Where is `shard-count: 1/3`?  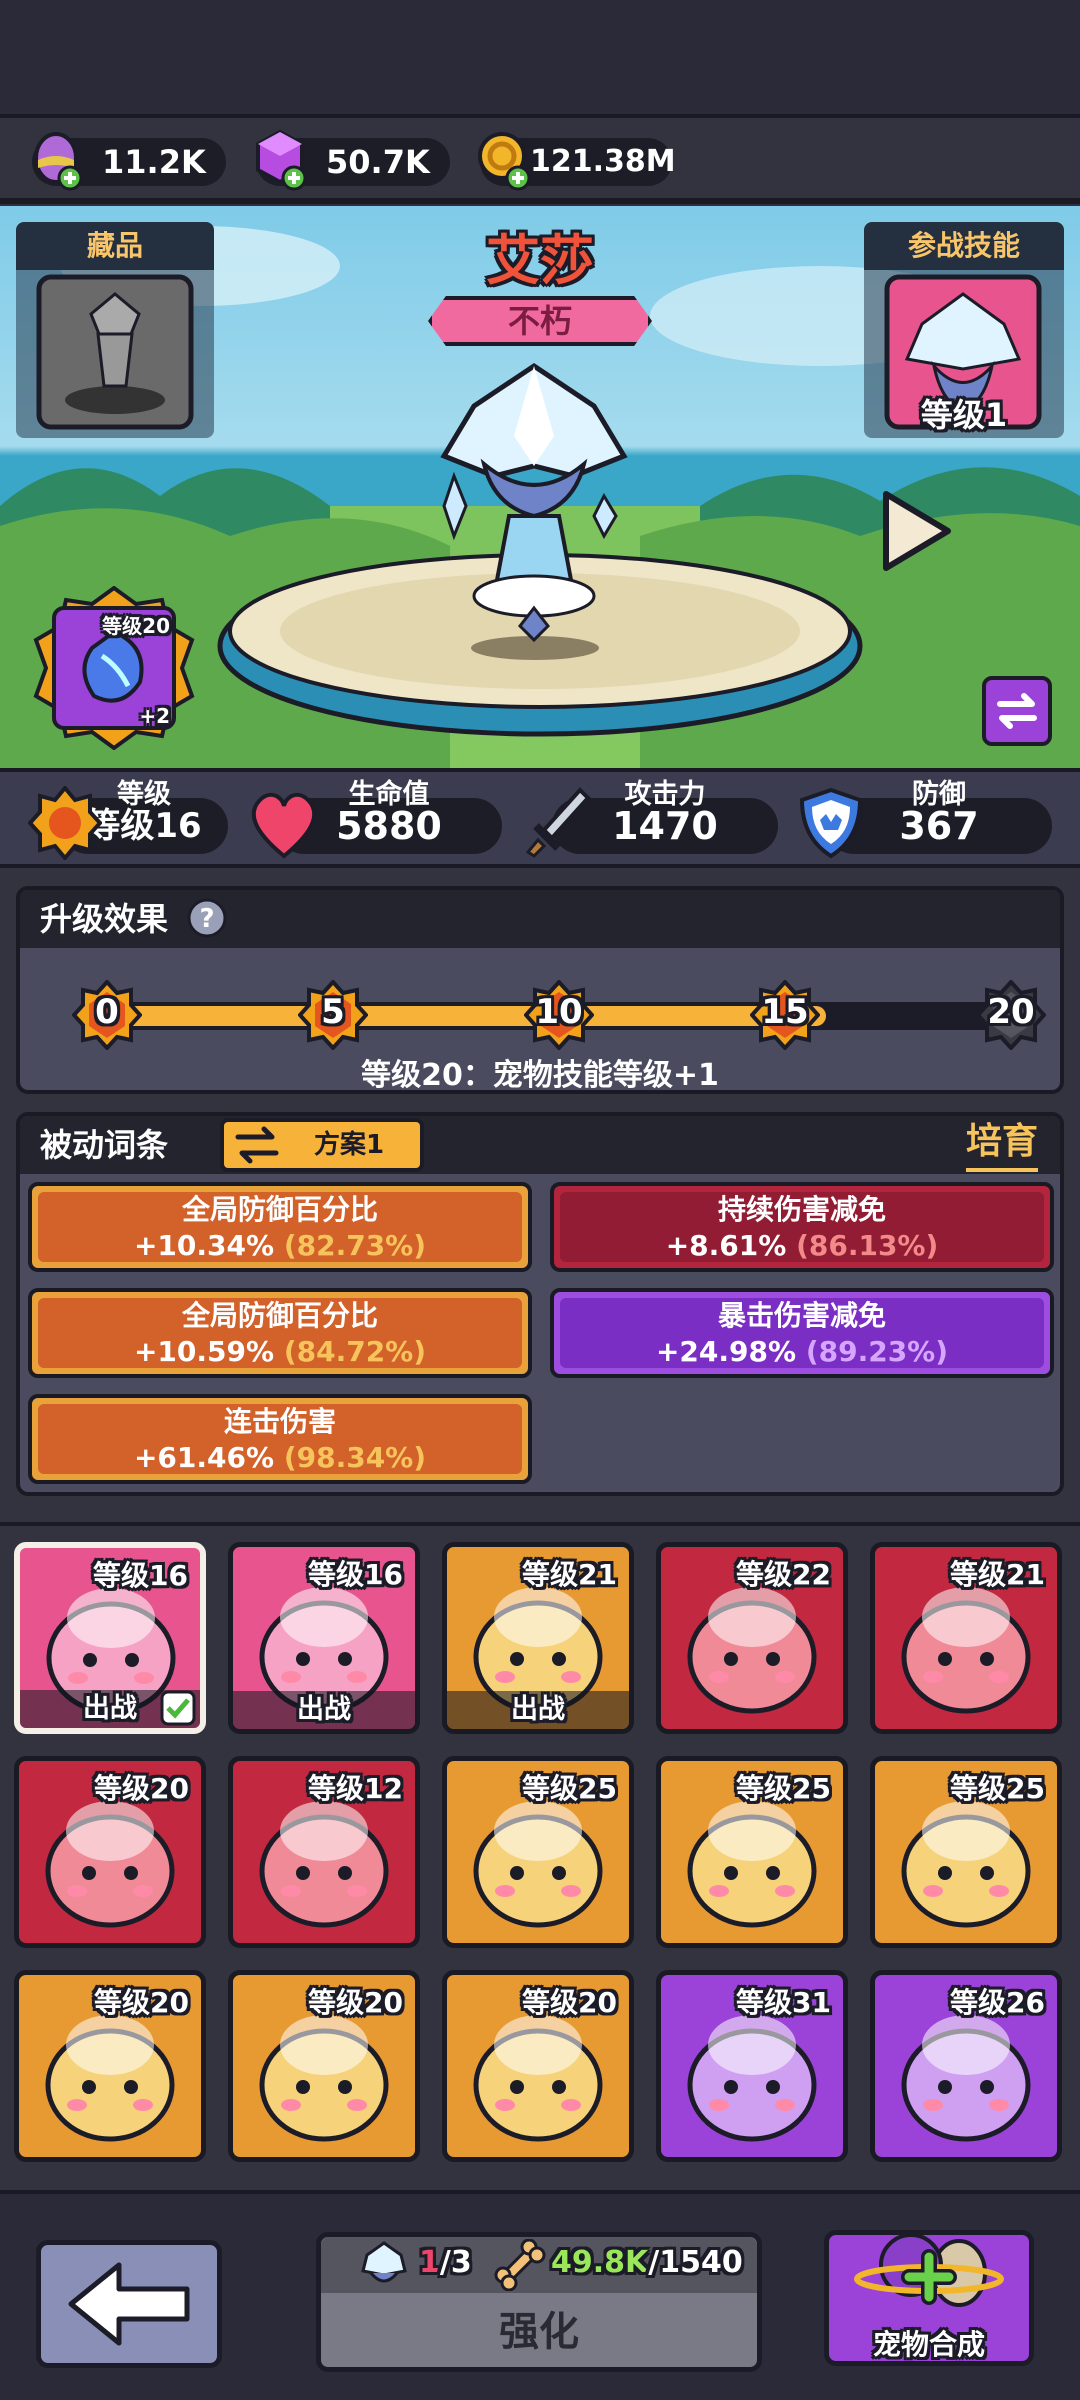 shard-count: 1/3 is located at coordinates (445, 2262).